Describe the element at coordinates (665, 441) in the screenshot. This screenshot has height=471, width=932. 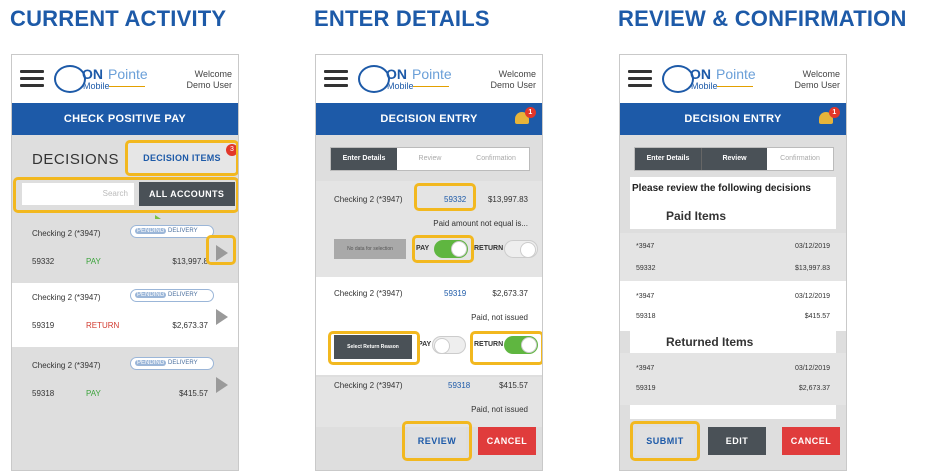
I see `highlight-submit-button` at that location.